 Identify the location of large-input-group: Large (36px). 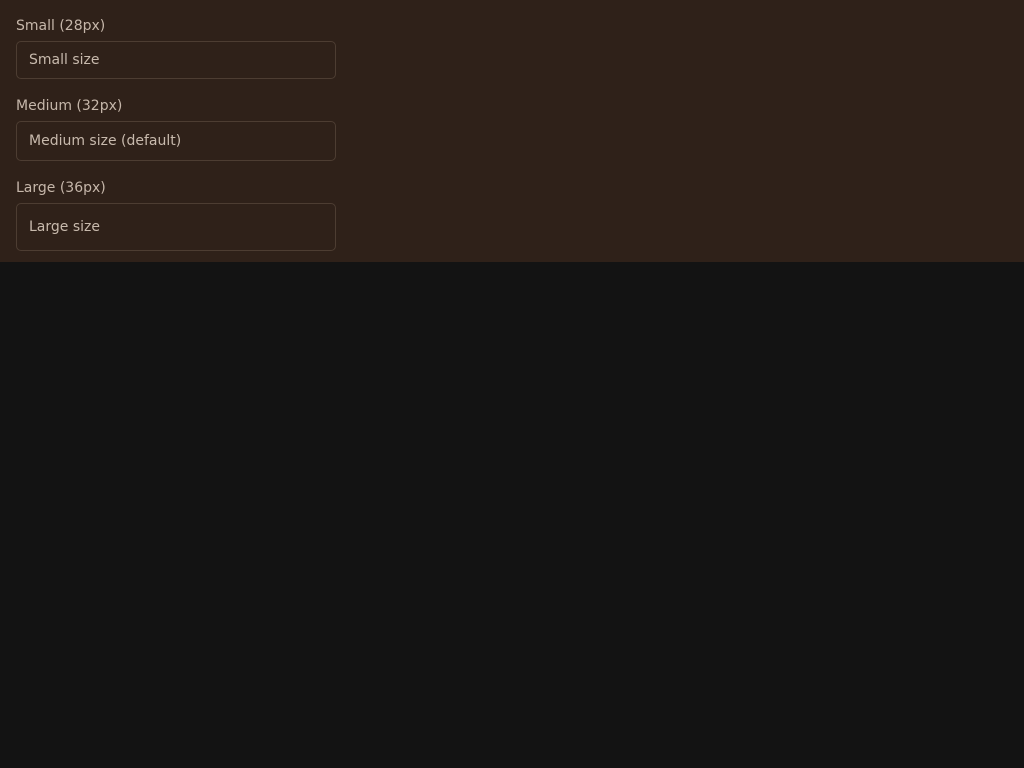
(176, 215).